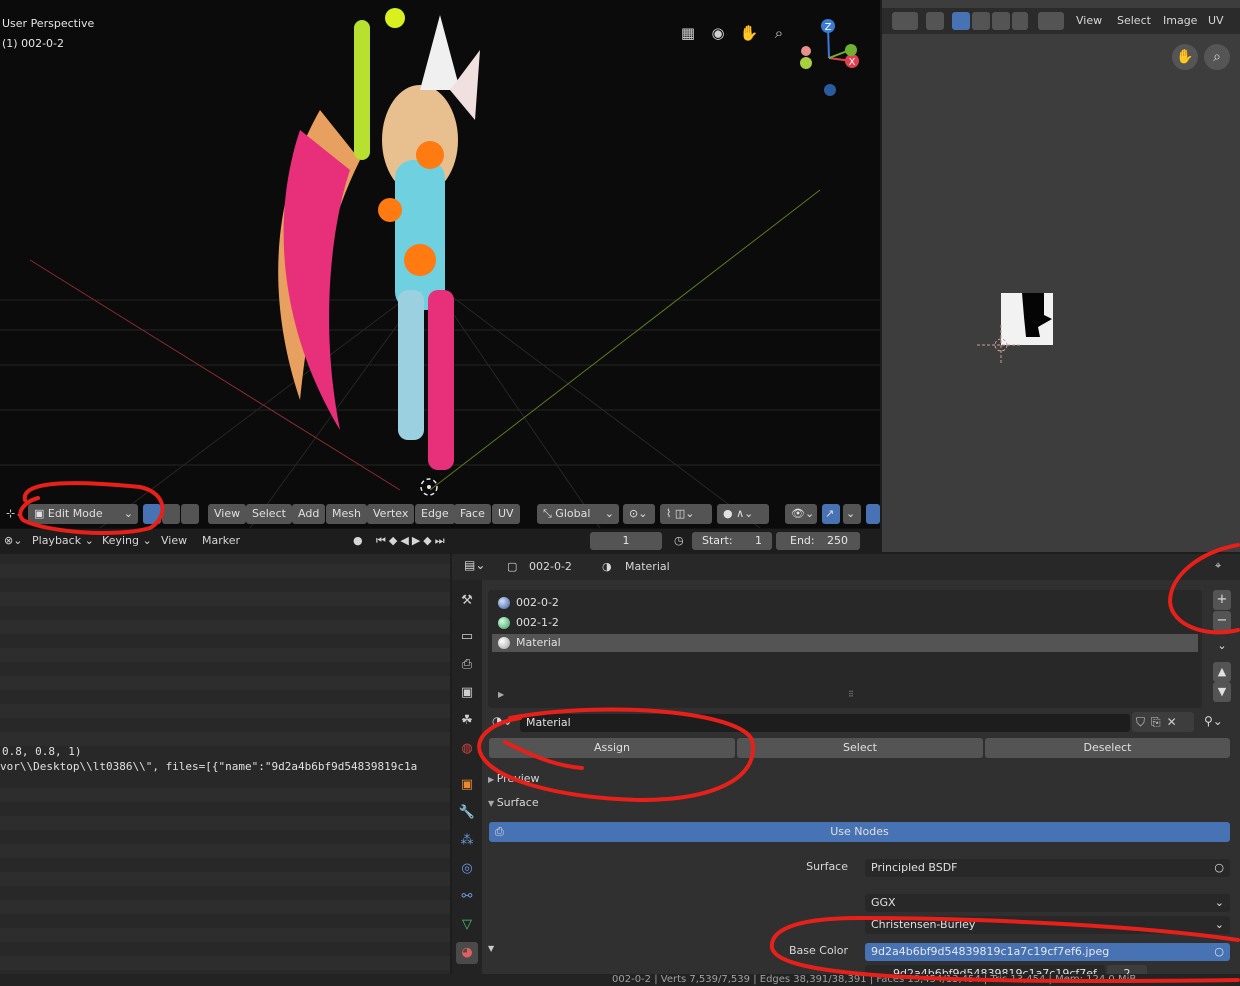 This screenshot has height=986, width=1240. What do you see at coordinates (1213, 721) in the screenshot?
I see `node-browse-icon: ⚲⌄` at bounding box center [1213, 721].